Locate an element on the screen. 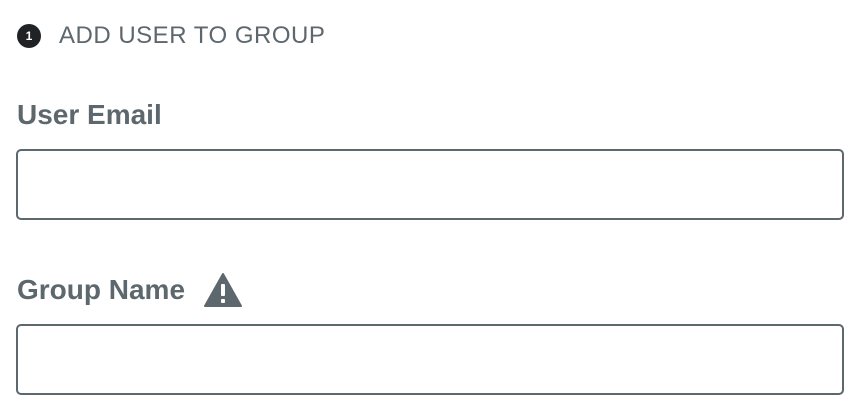  user-email-label-text: User Email is located at coordinates (89, 114).